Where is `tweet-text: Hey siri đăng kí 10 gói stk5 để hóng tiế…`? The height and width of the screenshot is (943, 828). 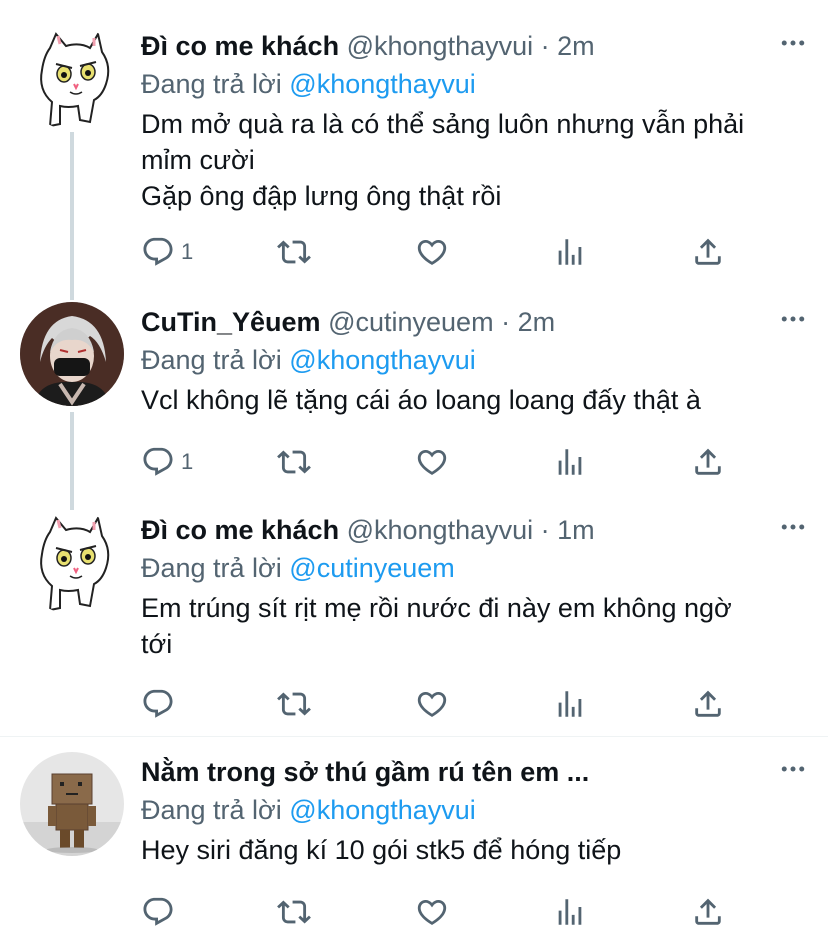
tweet-text: Hey siri đăng kí 10 gói stk5 để hóng tiế… is located at coordinates (381, 850).